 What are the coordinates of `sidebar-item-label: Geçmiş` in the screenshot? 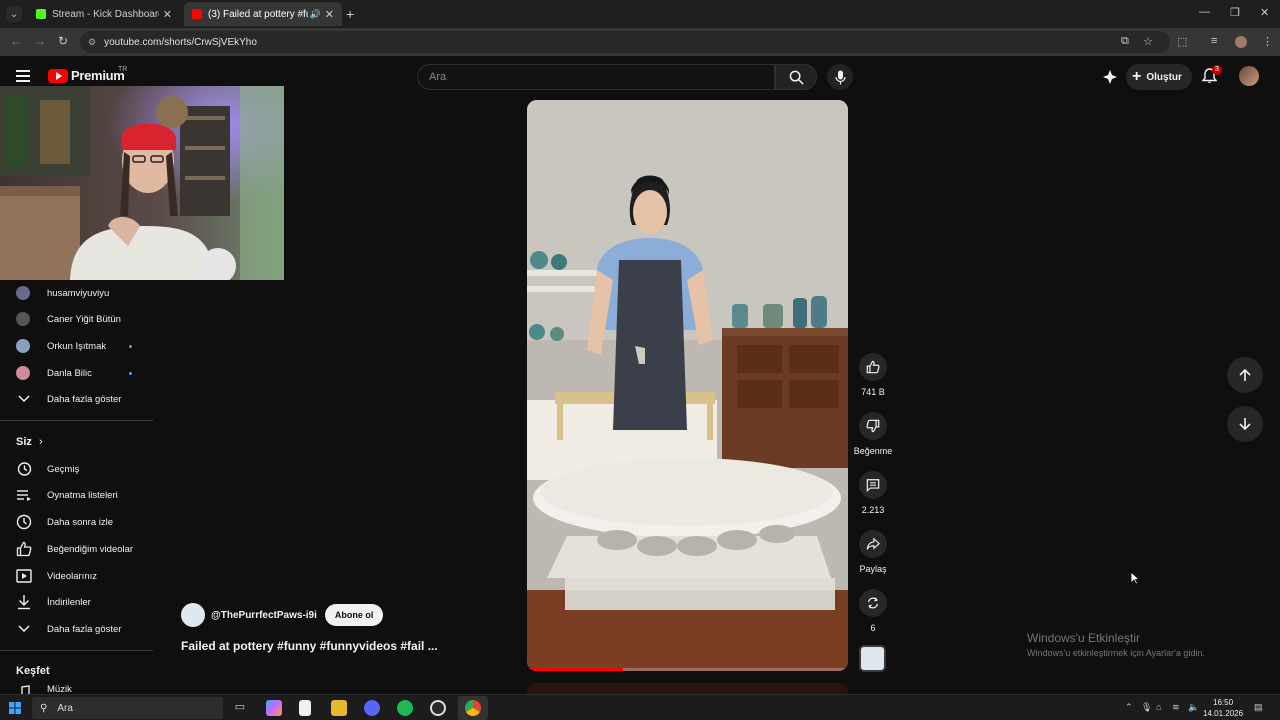 It's located at (63, 469).